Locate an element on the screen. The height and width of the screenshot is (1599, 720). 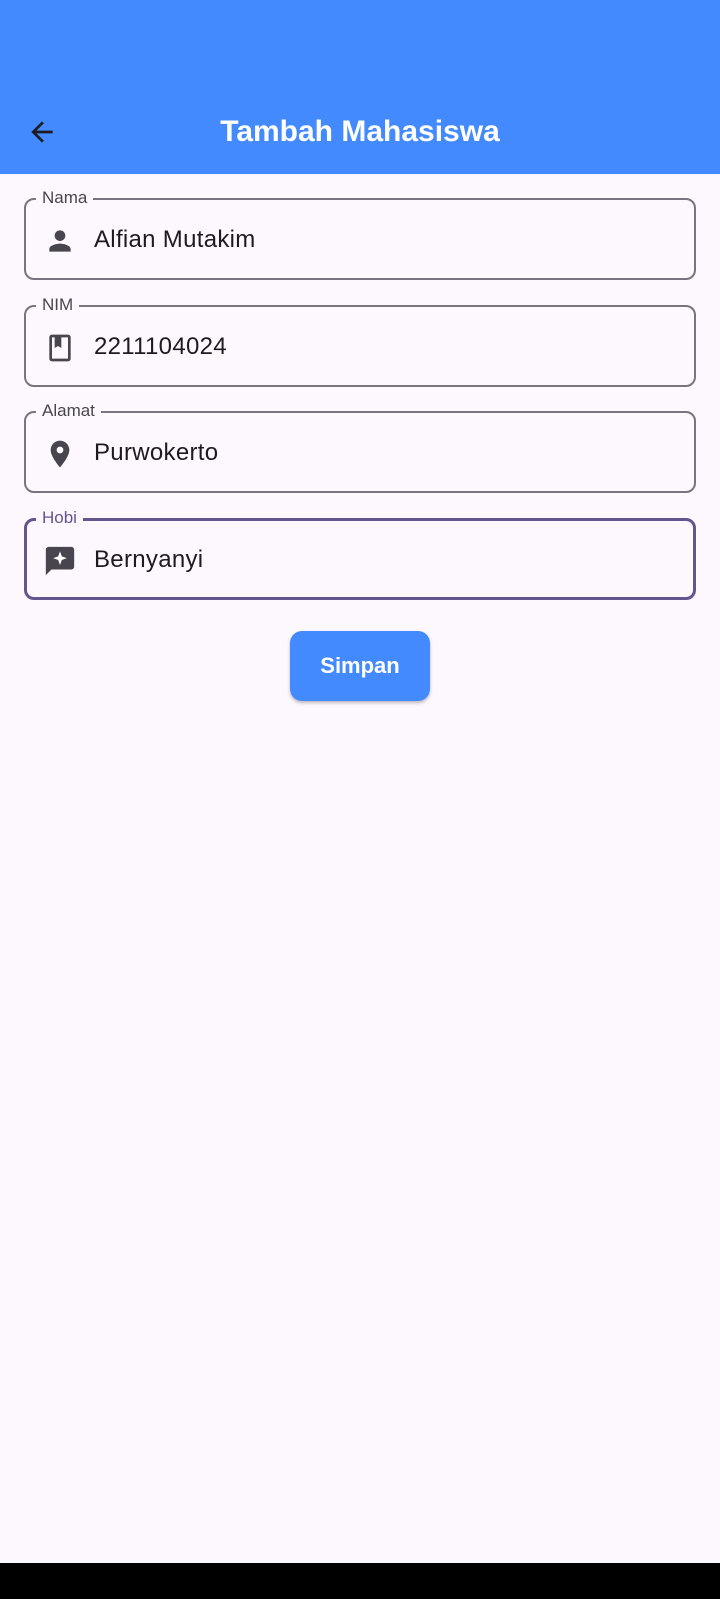
save-button: Simpan is located at coordinates (360, 666).